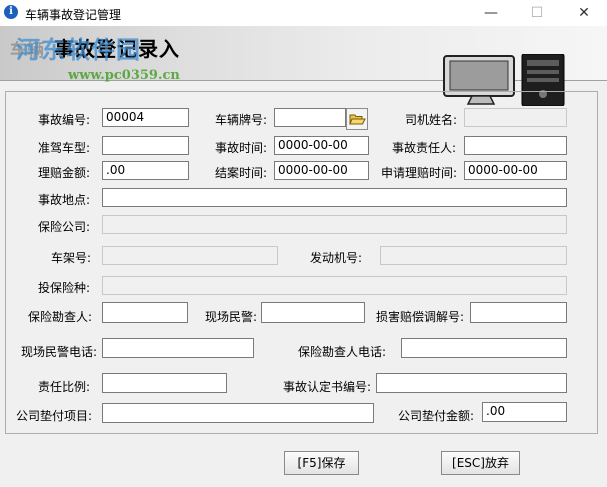  Describe the element at coordinates (64, 200) in the screenshot. I see `location-label: 事故地点:` at that location.